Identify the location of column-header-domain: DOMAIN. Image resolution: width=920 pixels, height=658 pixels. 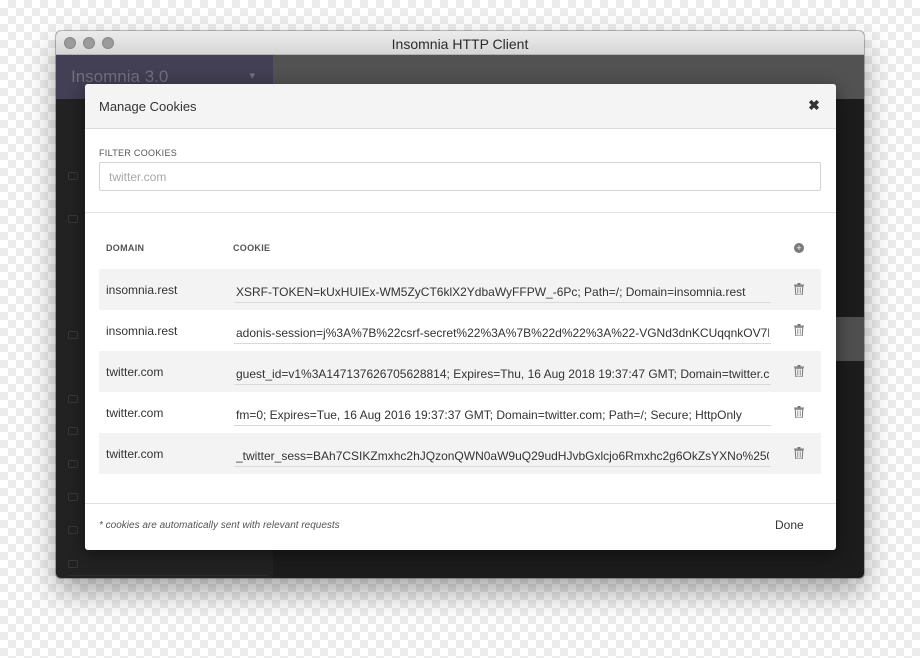
(125, 248).